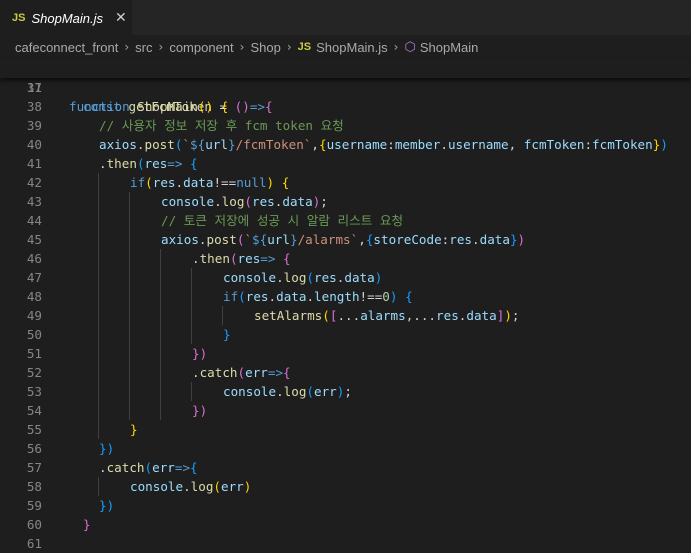 The image size is (691, 553). Describe the element at coordinates (345, 258) in the screenshot. I see `code-line: 46 .then(res=> {` at that location.